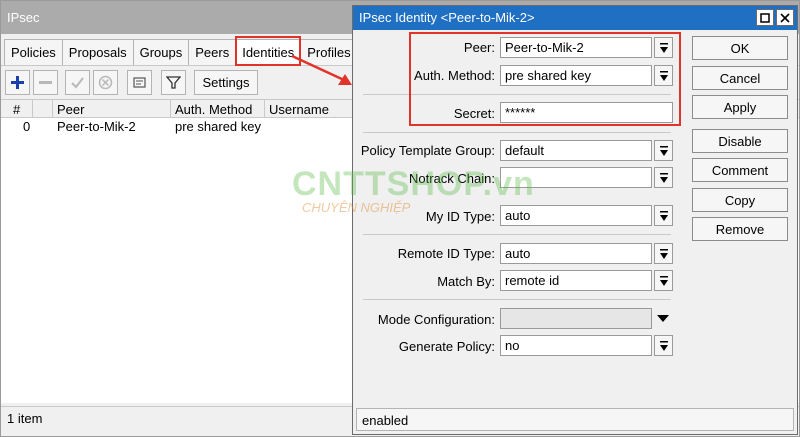 The width and height of the screenshot is (800, 437). What do you see at coordinates (576, 280) in the screenshot?
I see `match-by-select: remote id` at bounding box center [576, 280].